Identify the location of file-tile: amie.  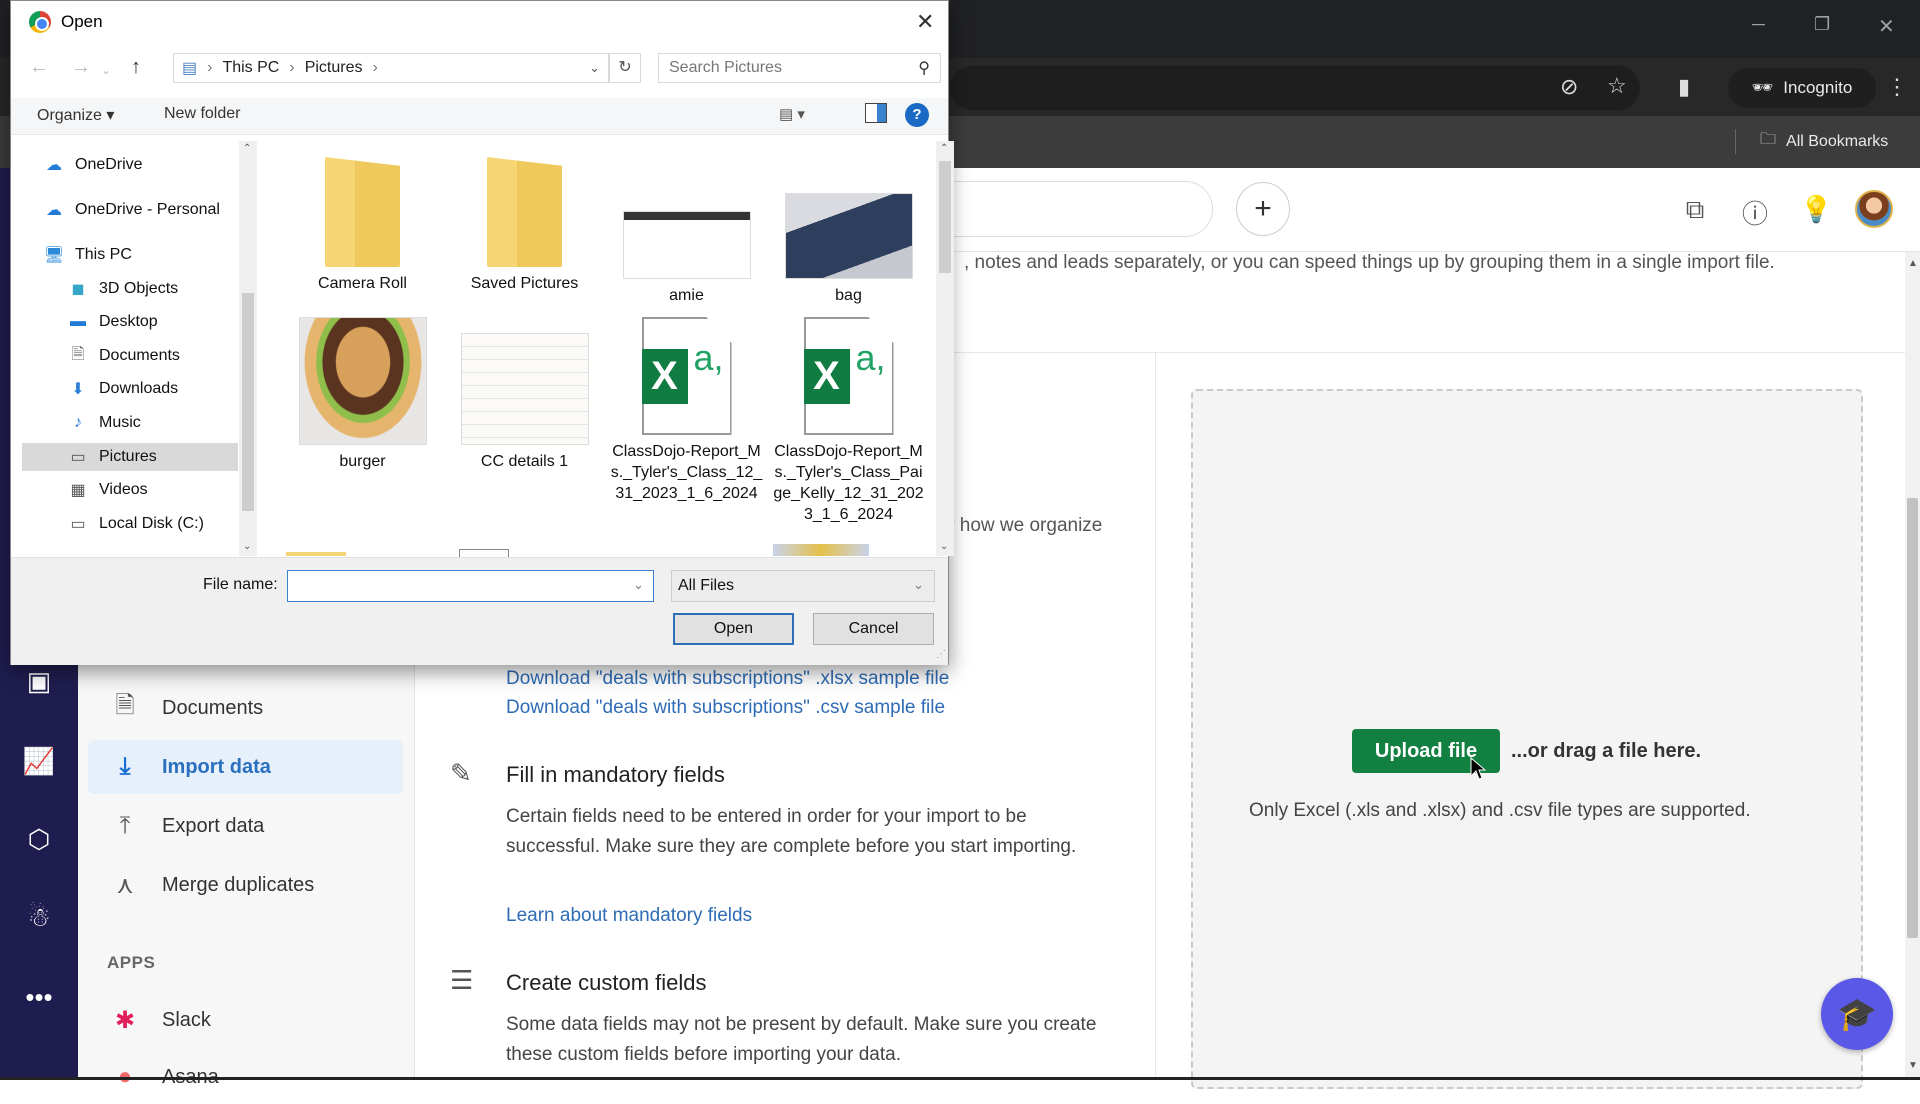
(686, 231).